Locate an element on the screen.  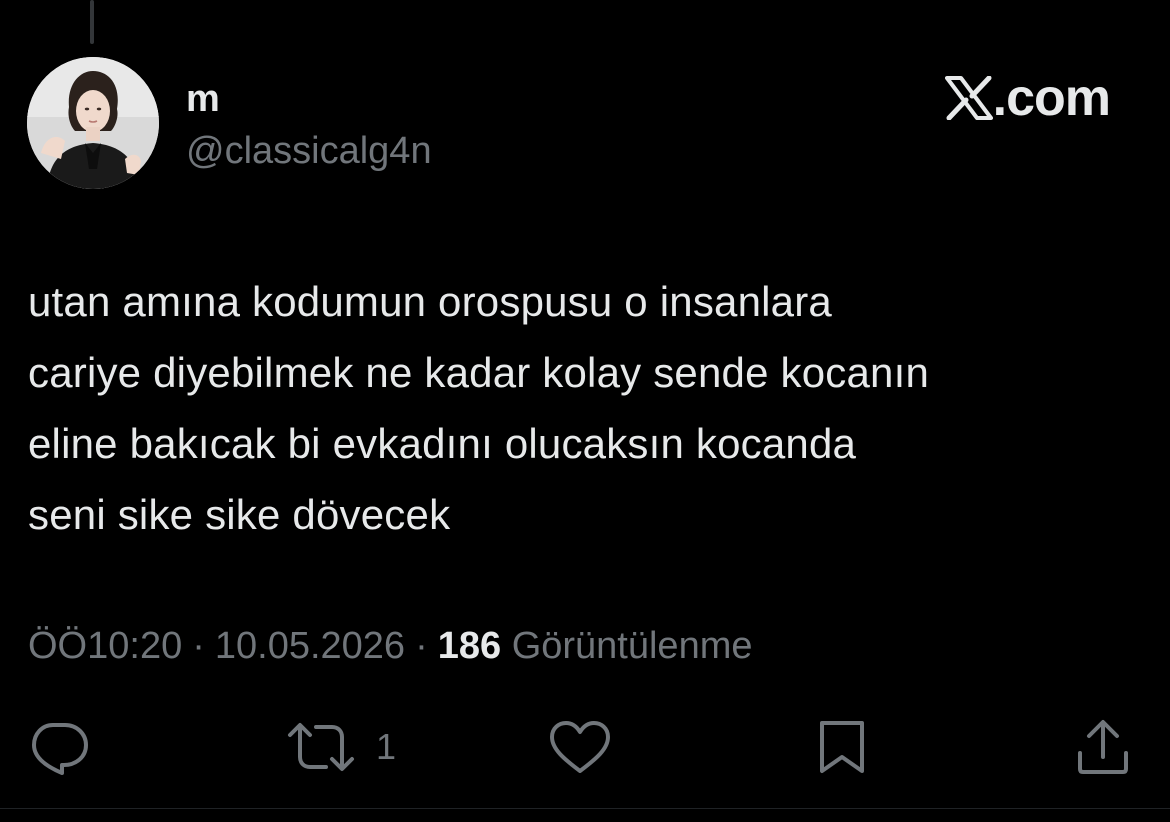
share-button is located at coordinates (1103, 747).